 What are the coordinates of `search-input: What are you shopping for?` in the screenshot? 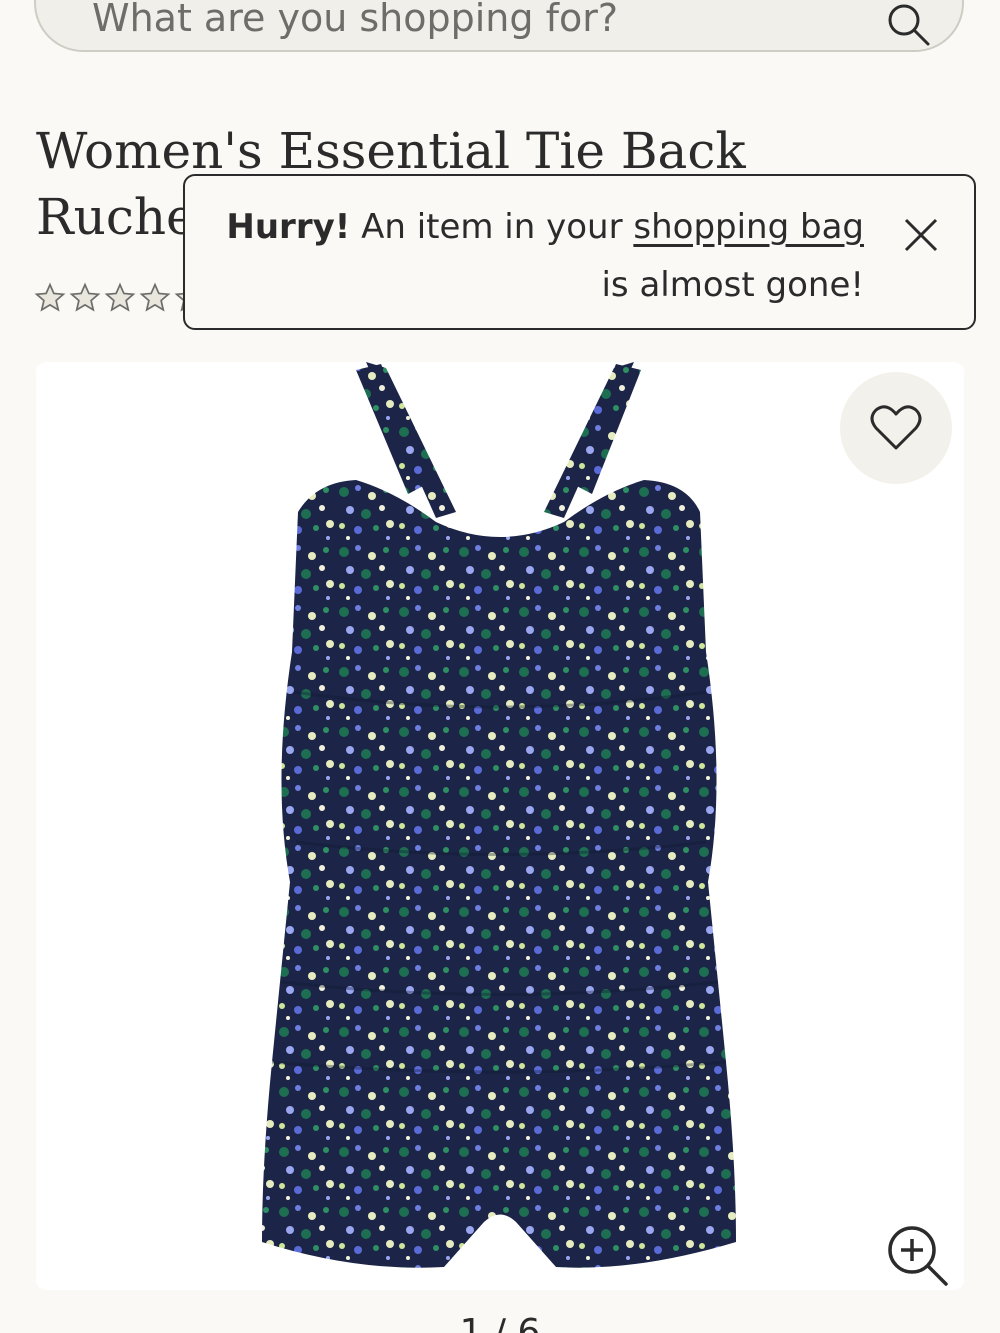 It's located at (355, 20).